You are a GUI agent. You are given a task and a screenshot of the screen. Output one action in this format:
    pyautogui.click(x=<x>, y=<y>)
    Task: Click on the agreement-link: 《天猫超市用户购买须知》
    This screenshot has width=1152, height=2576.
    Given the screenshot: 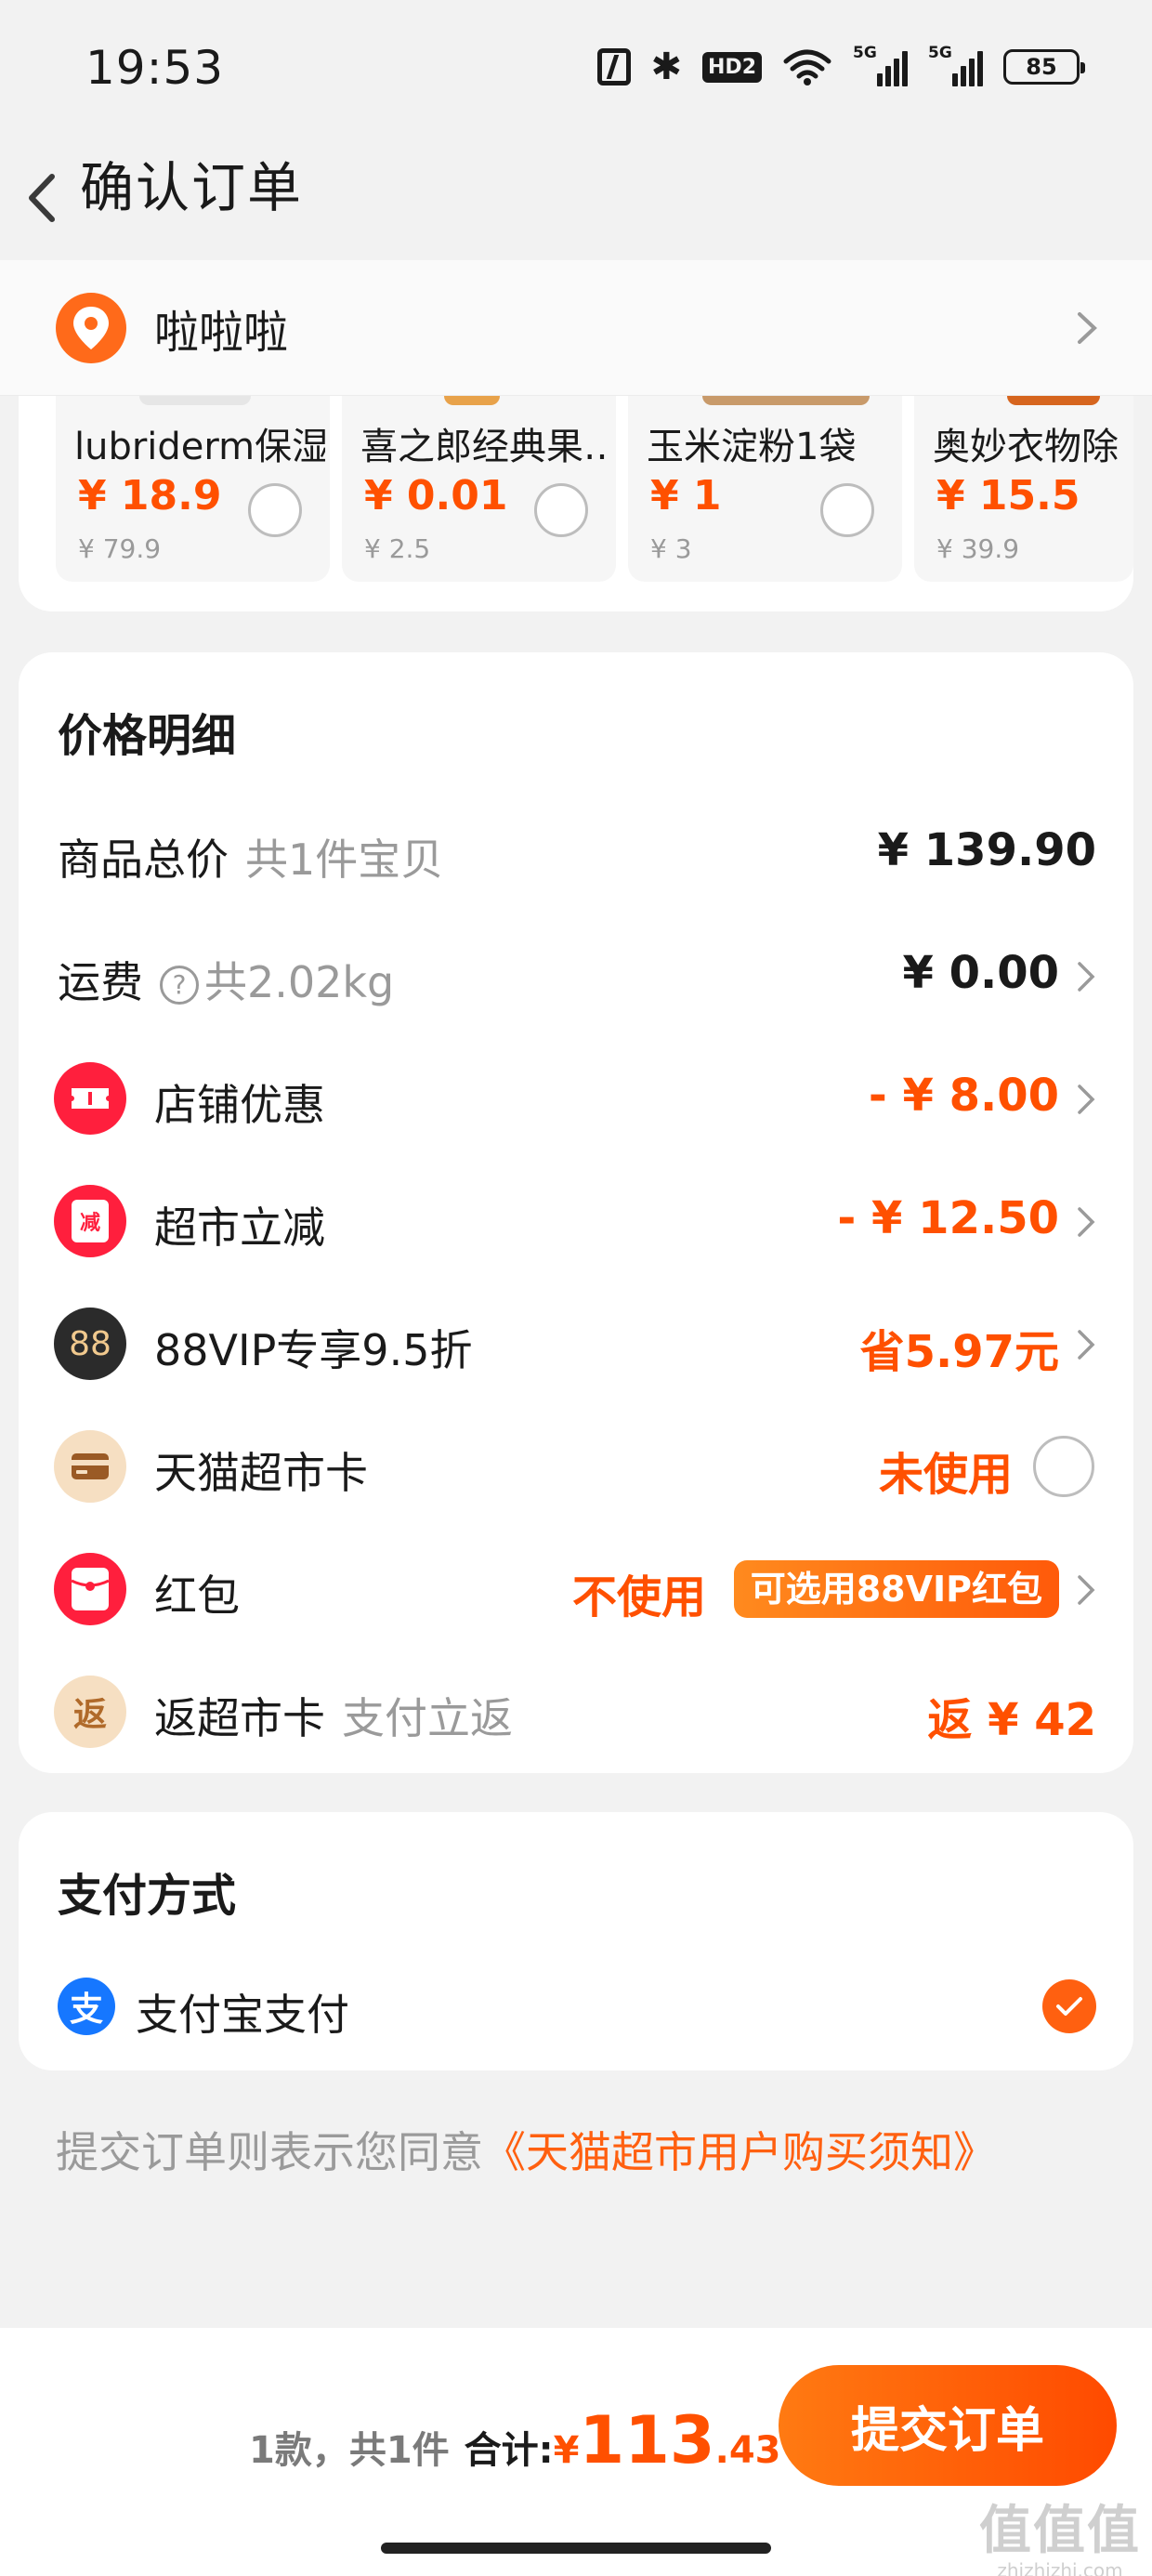 What is the action you would take?
    pyautogui.click(x=739, y=2152)
    